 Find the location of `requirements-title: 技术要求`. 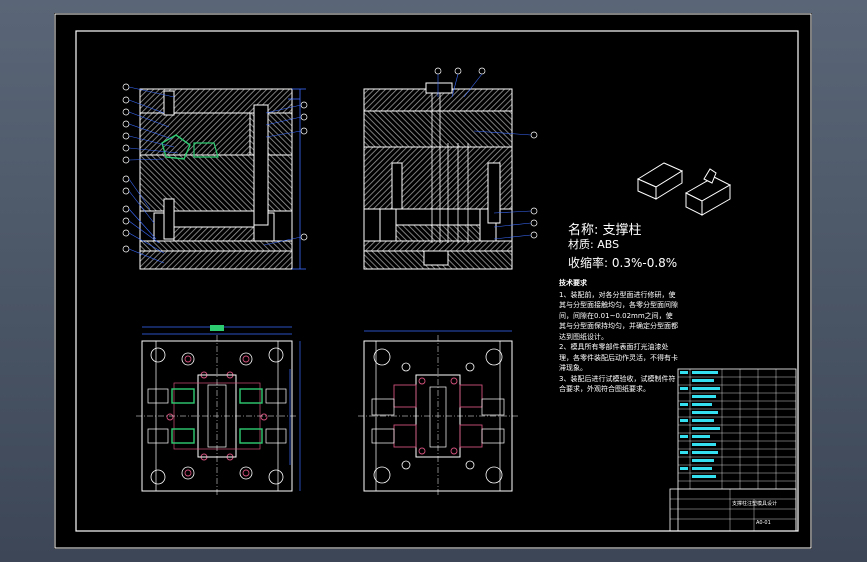

requirements-title: 技术要求 is located at coordinates (573, 283).